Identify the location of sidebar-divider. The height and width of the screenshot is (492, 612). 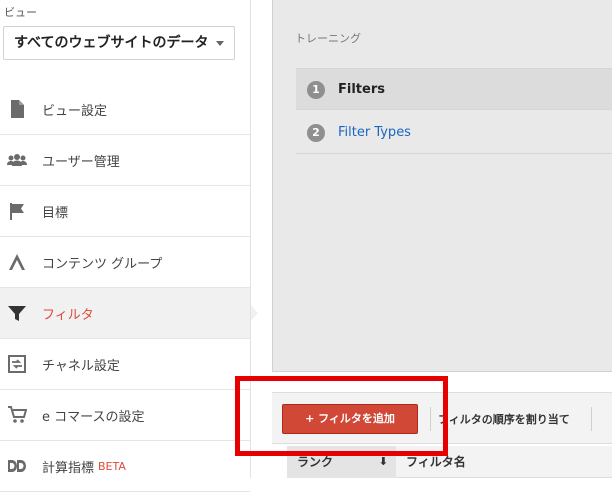
(250, 239).